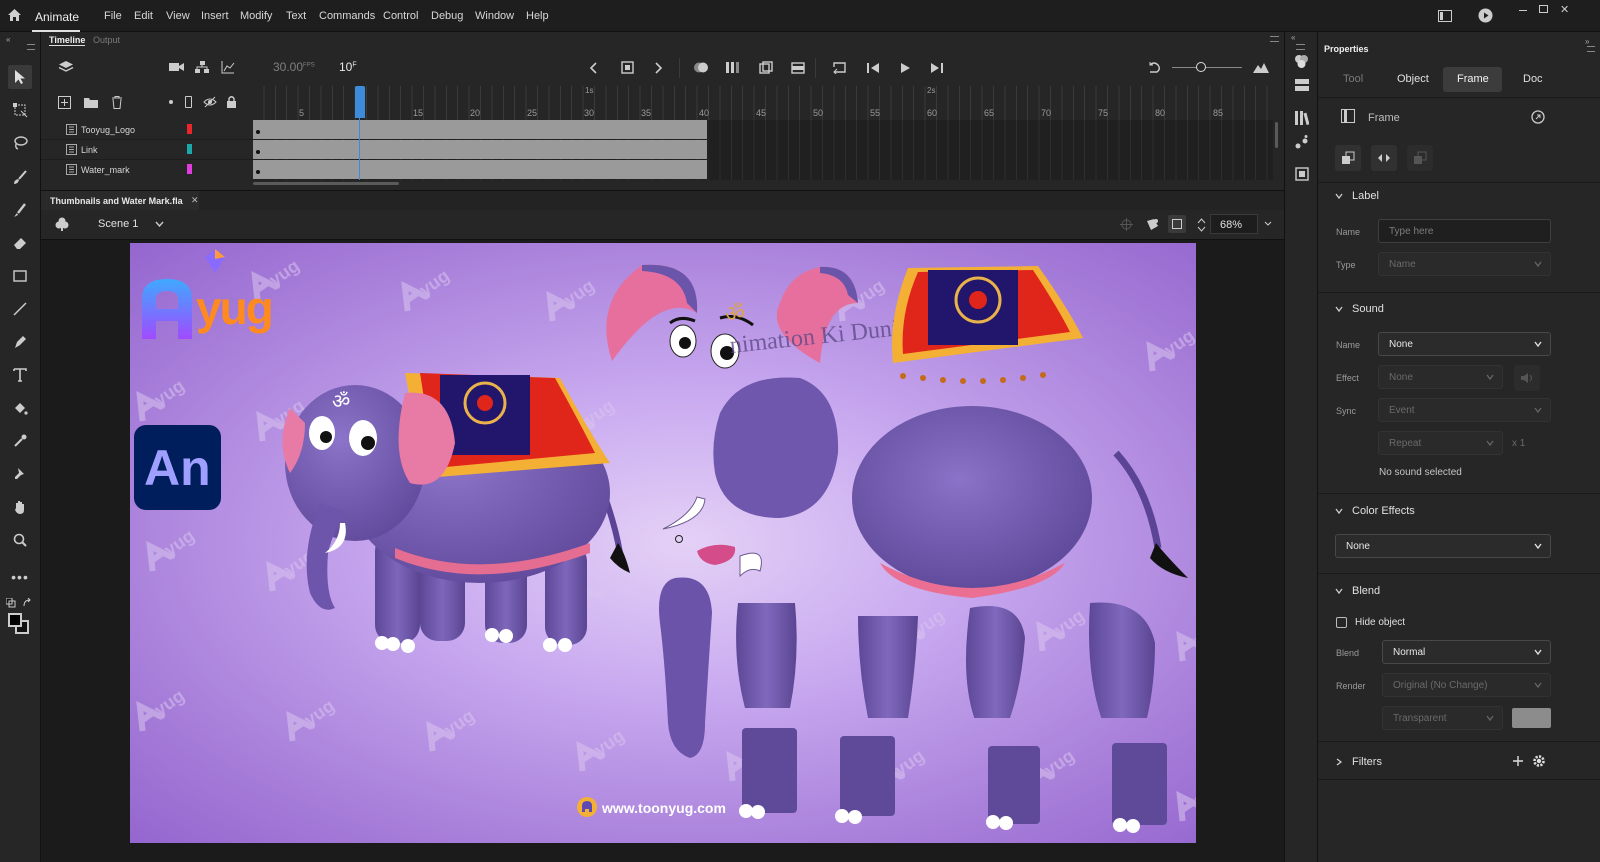  Describe the element at coordinates (1268, 223) in the screenshot. I see `zoom-dropdown-icon` at that location.